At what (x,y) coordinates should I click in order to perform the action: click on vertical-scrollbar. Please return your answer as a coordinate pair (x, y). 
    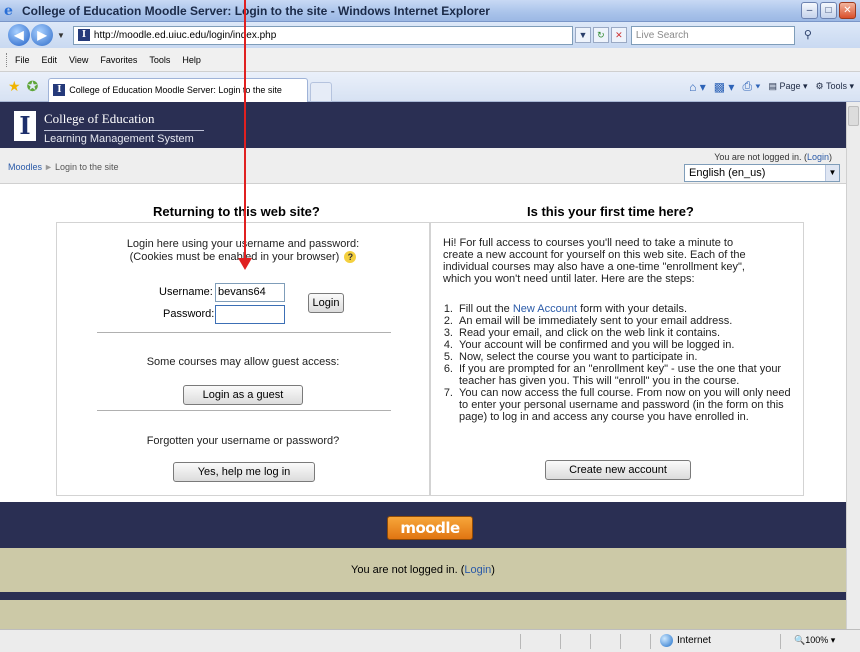
    Looking at the image, I should click on (853, 365).